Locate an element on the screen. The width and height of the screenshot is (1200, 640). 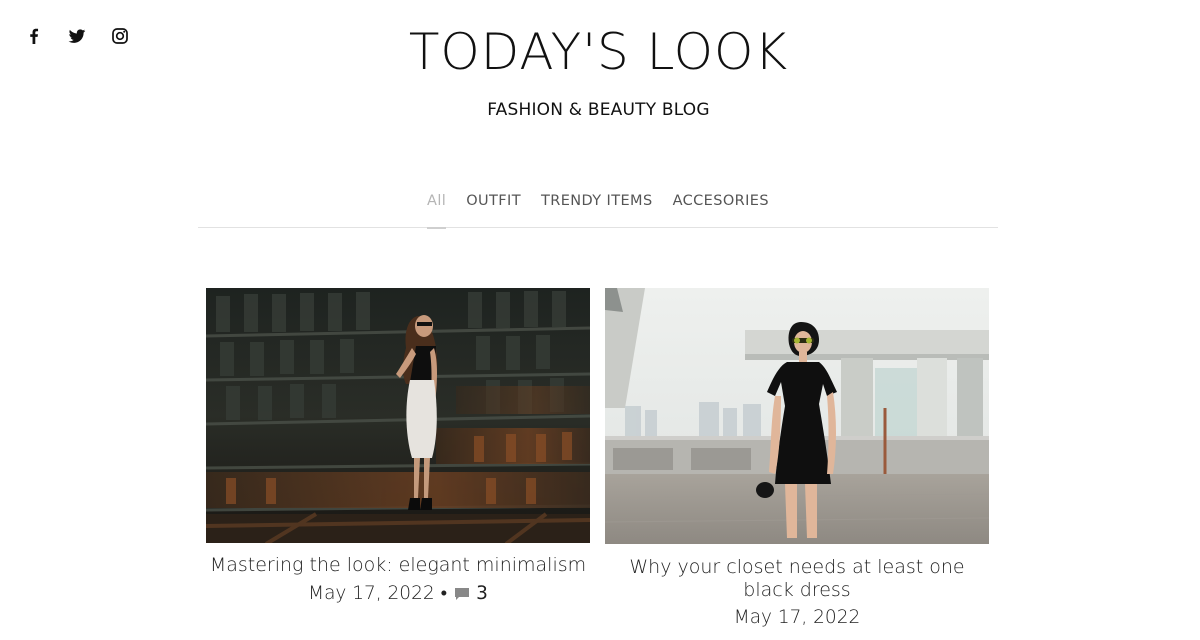
nav-item-outfit: OUTFIT is located at coordinates (493, 209).